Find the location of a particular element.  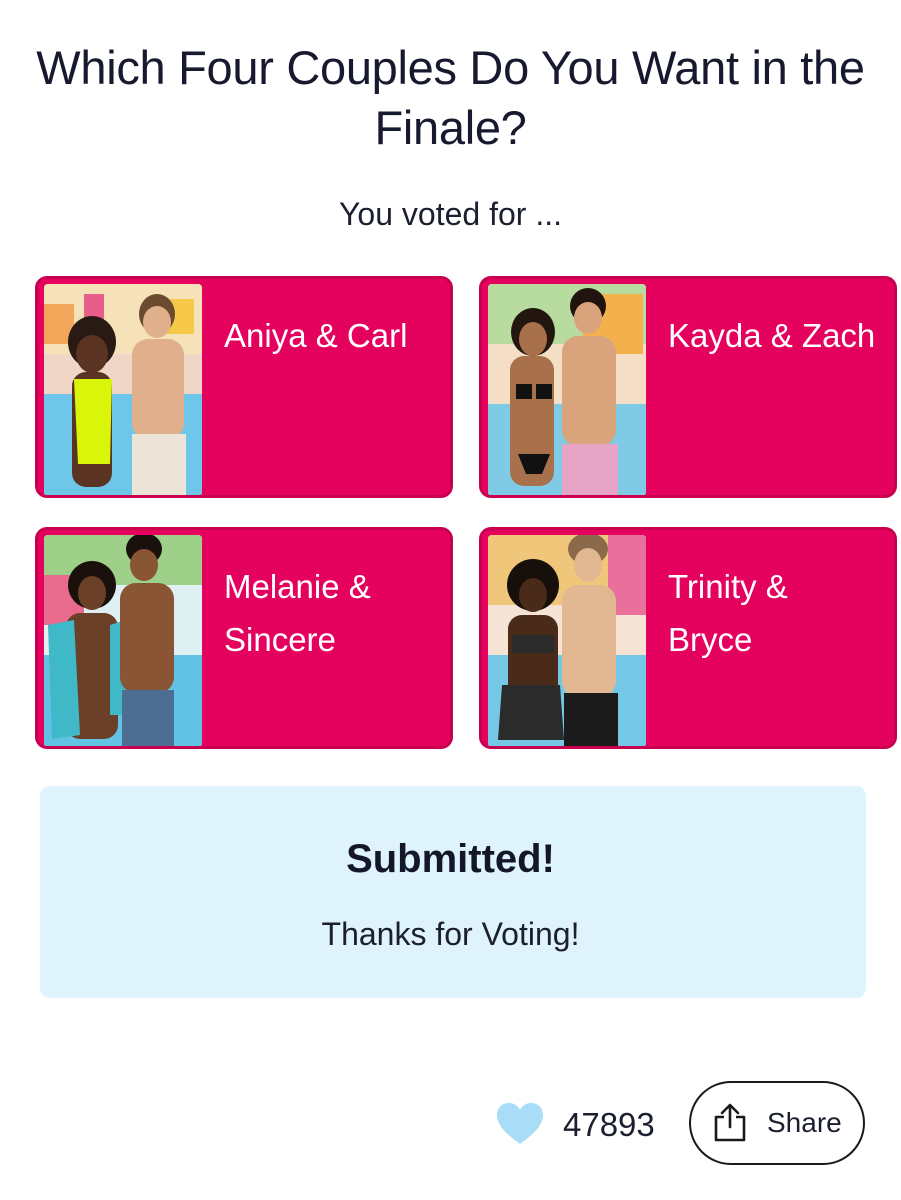

couple-name: Kayda & Zach is located at coordinates (772, 335).